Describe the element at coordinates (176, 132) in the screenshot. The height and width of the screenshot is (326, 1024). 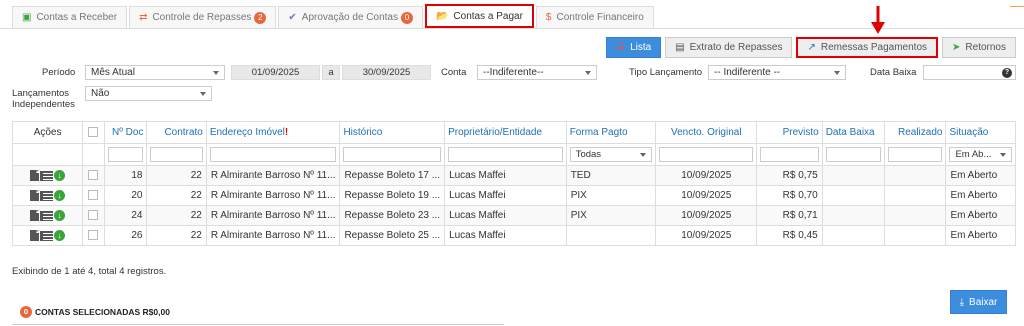
I see `col-contrato: Contrato` at that location.